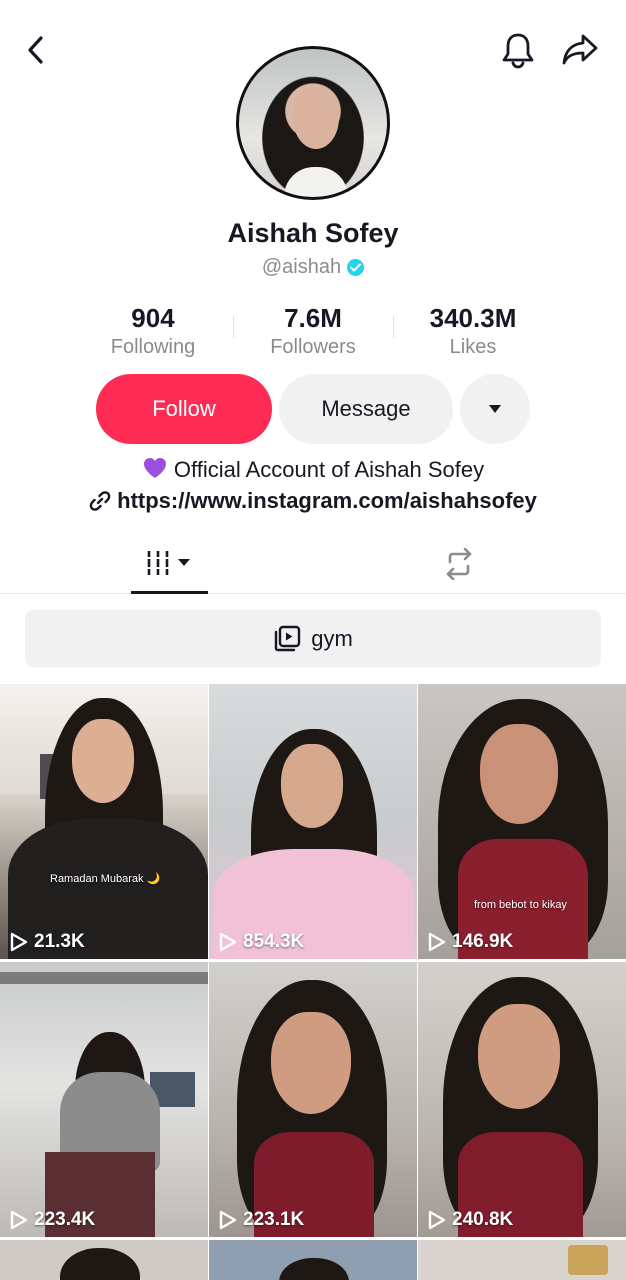 This screenshot has height=1280, width=626. I want to click on verified-badge-icon, so click(356, 267).